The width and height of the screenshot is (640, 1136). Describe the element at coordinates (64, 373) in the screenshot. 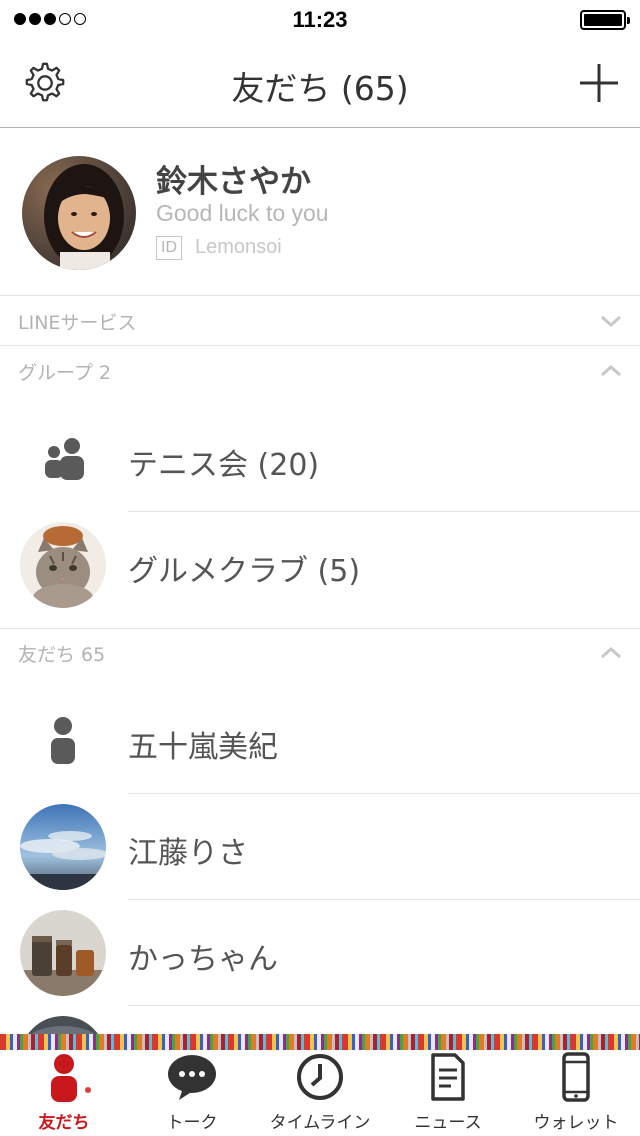

I see `section-label: グループ 2` at that location.